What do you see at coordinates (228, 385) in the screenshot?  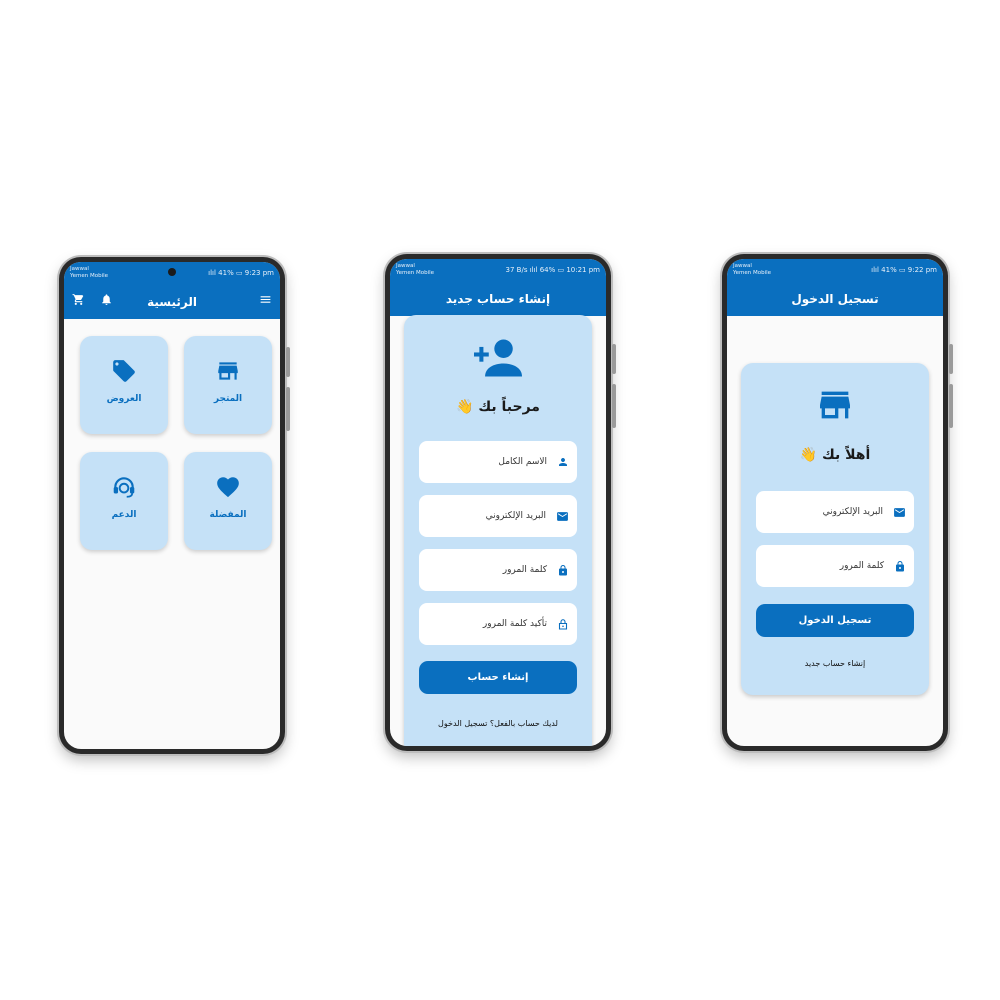 I see `tile-store: المتجر` at bounding box center [228, 385].